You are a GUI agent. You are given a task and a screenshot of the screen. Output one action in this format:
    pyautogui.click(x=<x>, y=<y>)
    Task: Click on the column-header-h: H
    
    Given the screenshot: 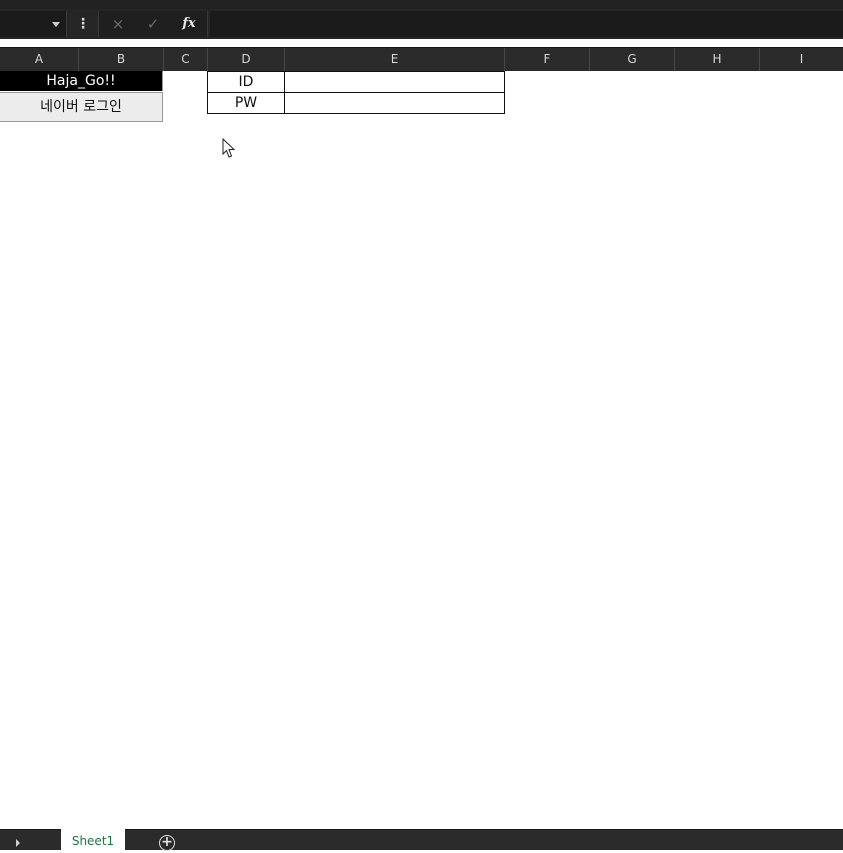 What is the action you would take?
    pyautogui.click(x=717, y=59)
    